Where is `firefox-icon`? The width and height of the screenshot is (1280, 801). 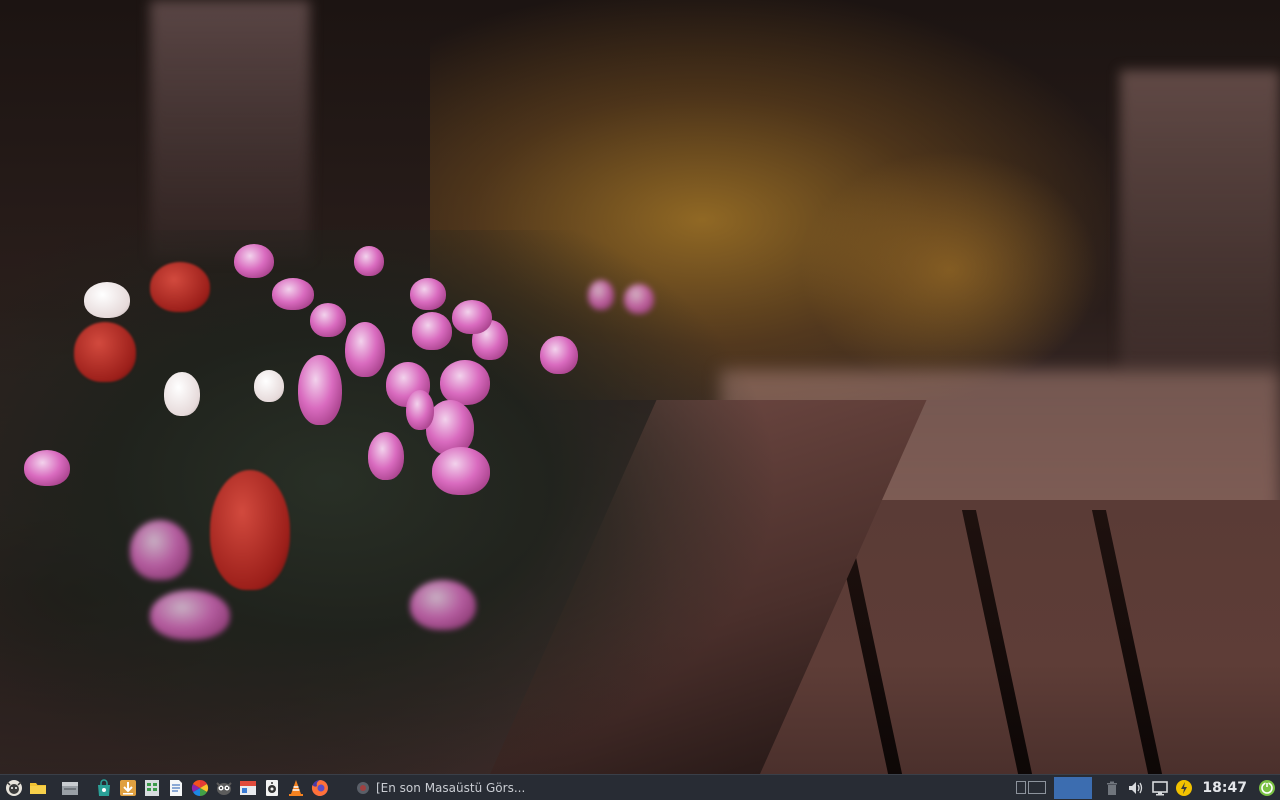
firefox-icon is located at coordinates (320, 788).